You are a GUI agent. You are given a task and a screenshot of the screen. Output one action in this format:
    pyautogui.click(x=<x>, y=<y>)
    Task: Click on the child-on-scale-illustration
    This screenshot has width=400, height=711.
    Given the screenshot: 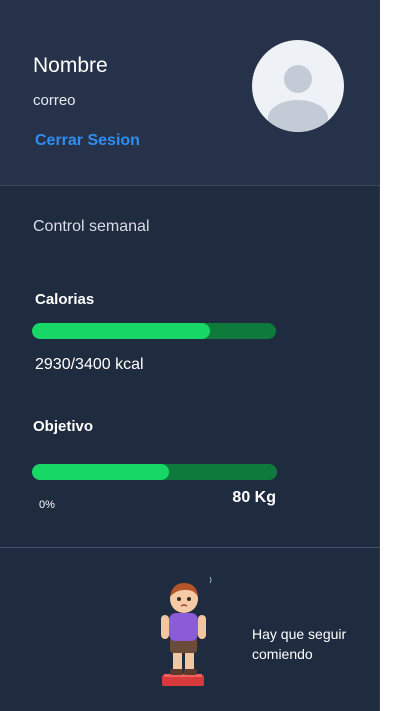 What is the action you would take?
    pyautogui.click(x=185, y=635)
    